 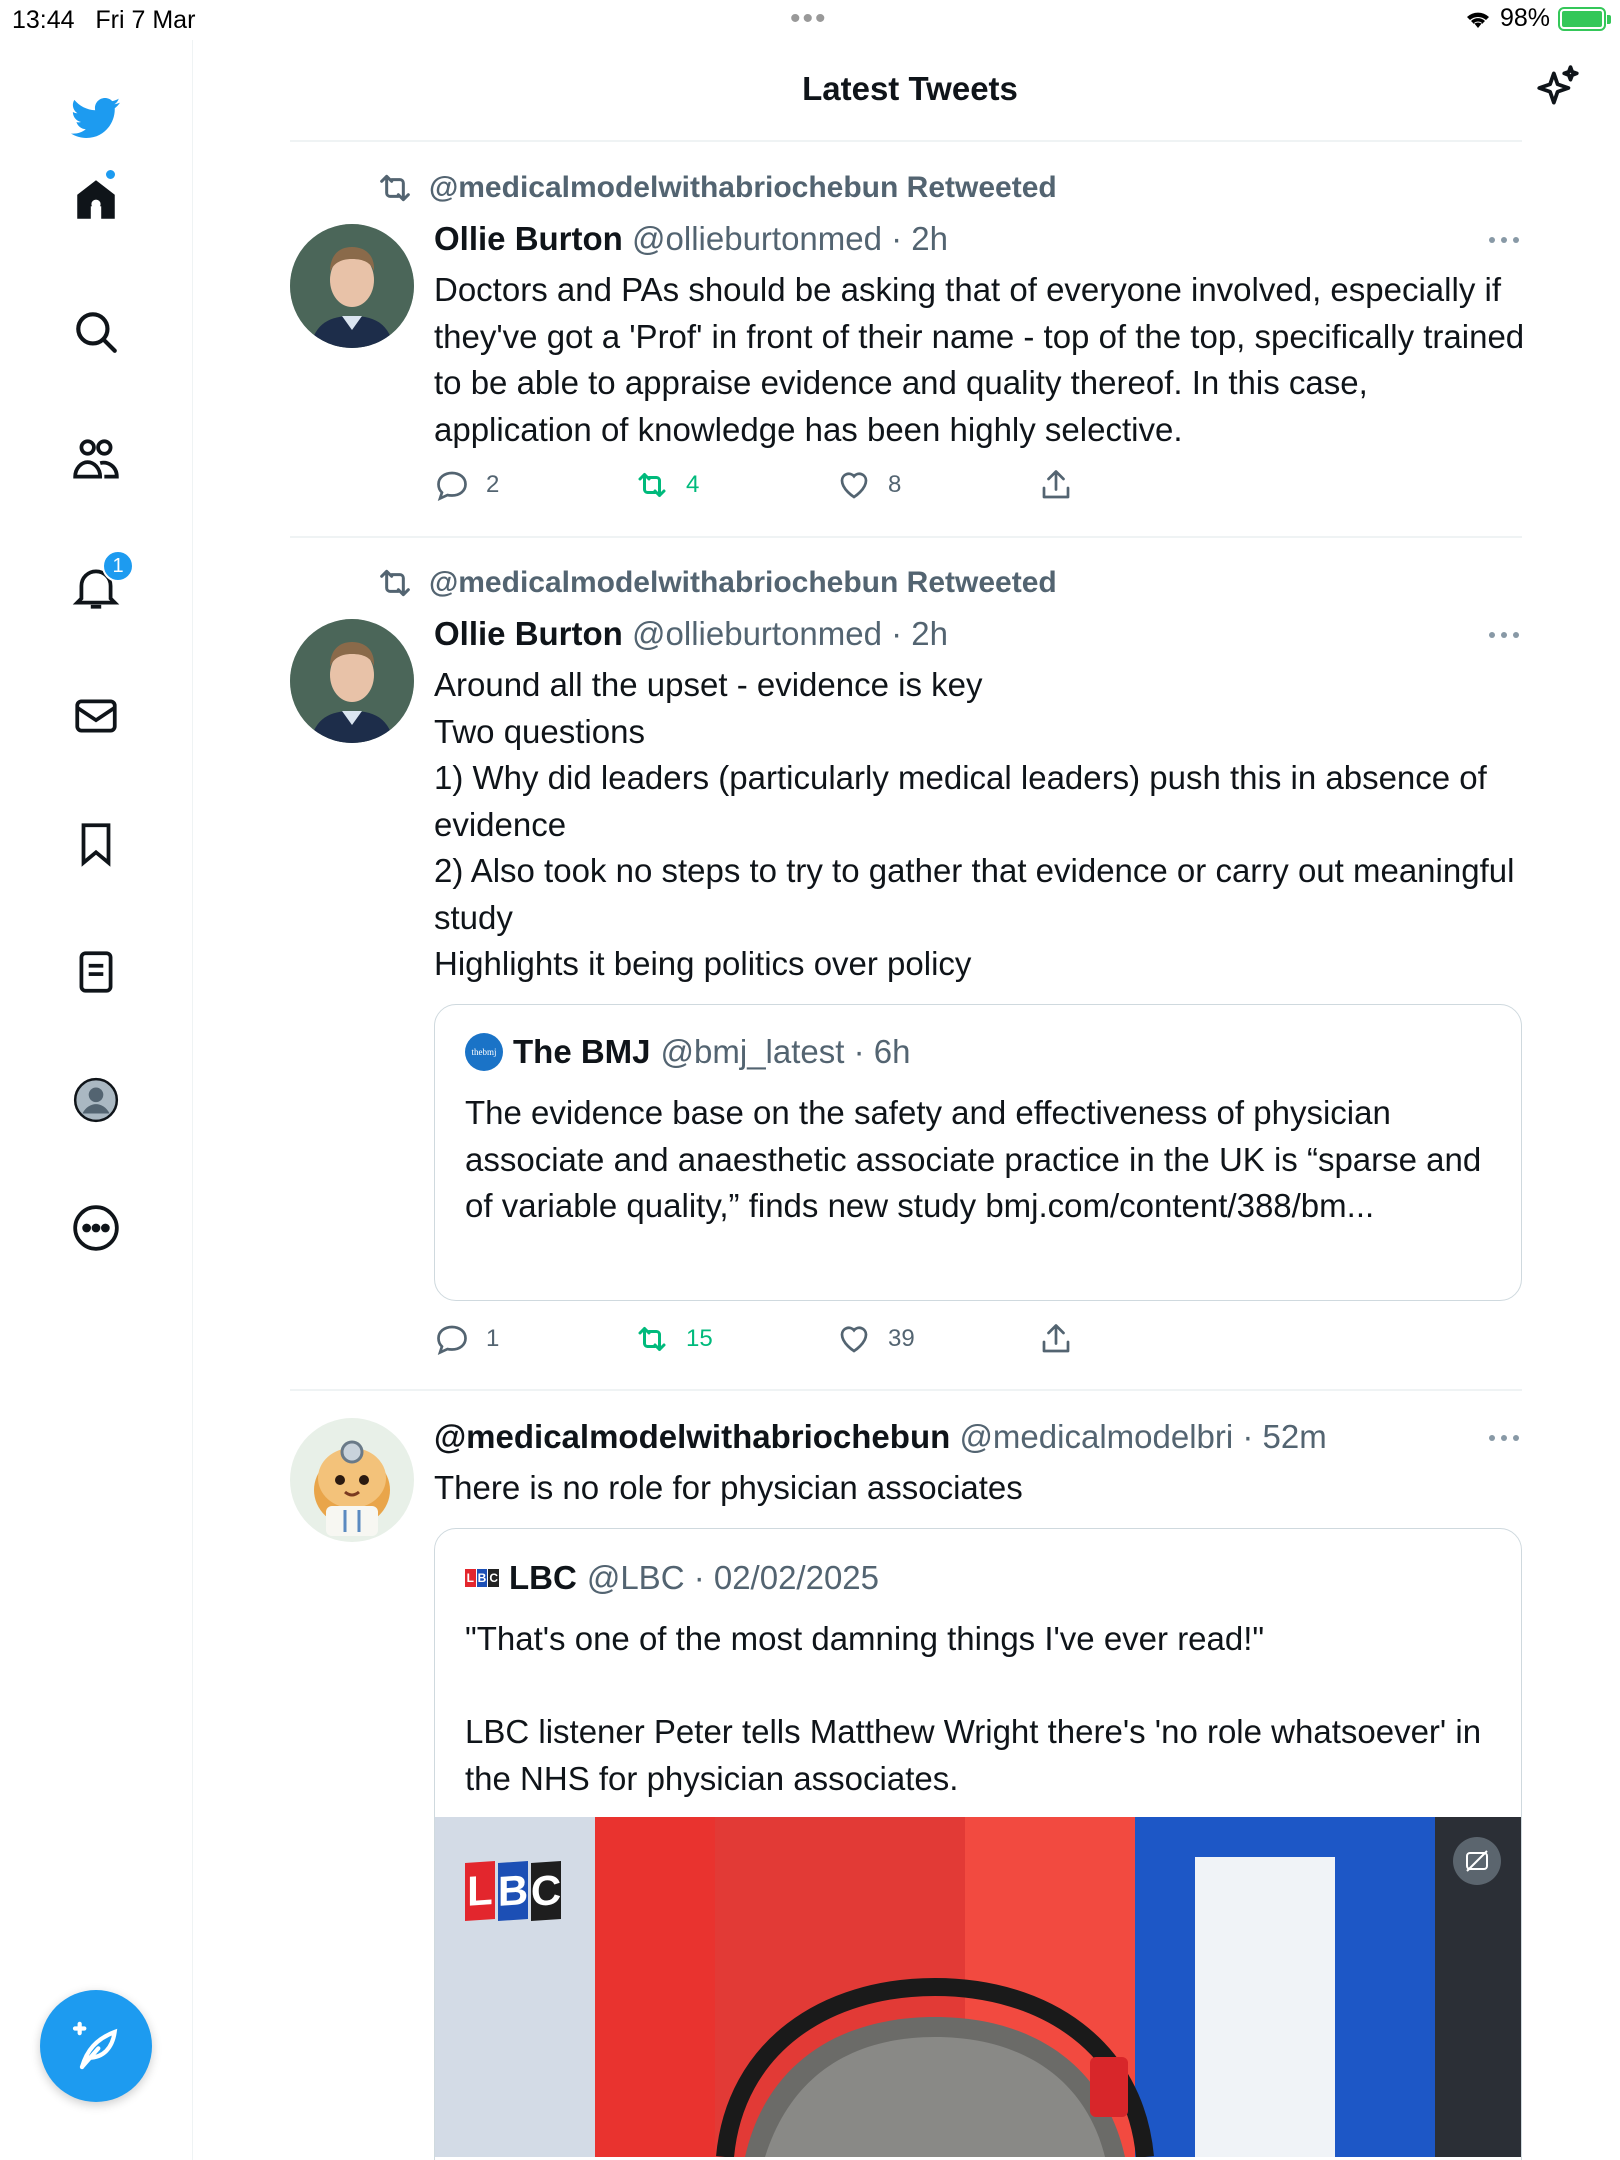 I want to click on video-thumbnail: L B C, so click(x=978, y=1987).